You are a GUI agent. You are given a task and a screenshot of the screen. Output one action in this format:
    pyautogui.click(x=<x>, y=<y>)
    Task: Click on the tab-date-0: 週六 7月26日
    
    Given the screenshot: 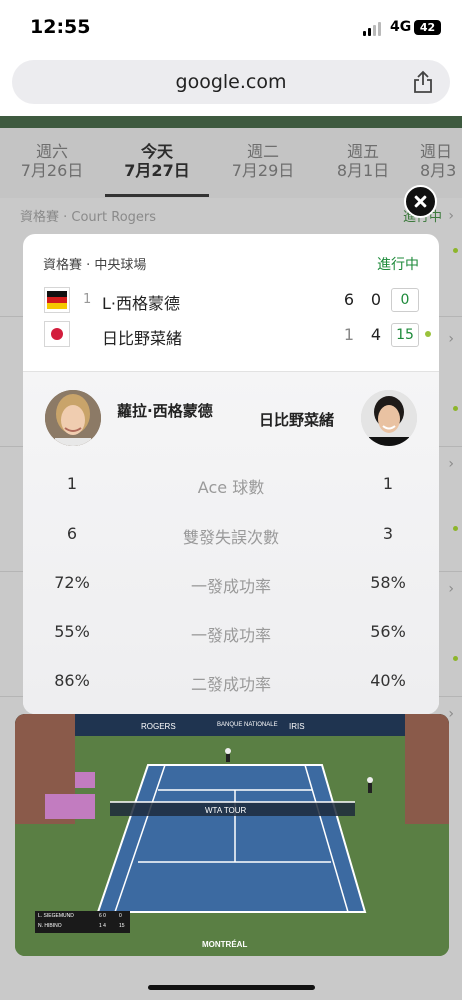 What is the action you would take?
    pyautogui.click(x=52, y=161)
    